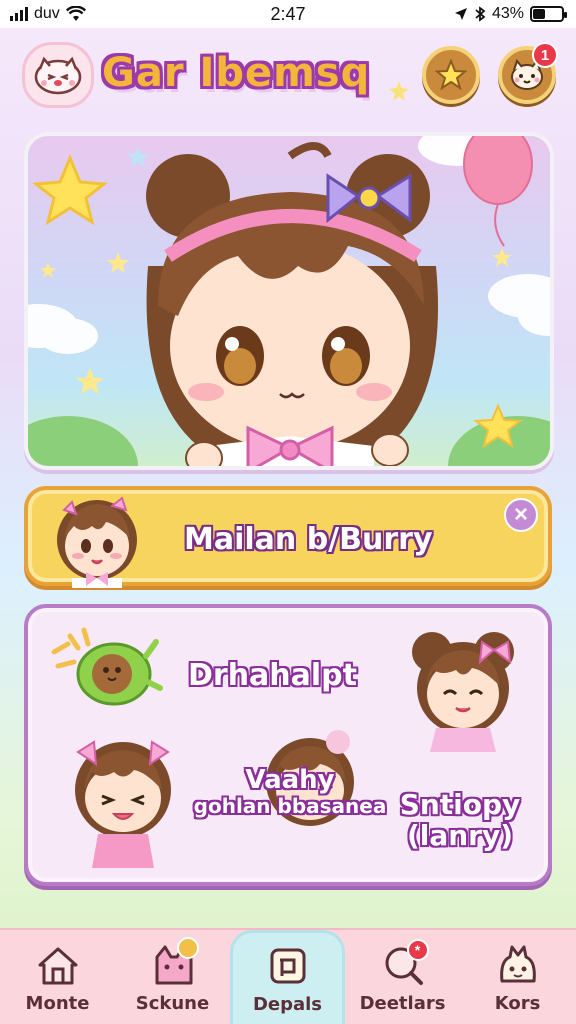 The height and width of the screenshot is (1024, 576). I want to click on banner-avatar-icon, so click(97, 542).